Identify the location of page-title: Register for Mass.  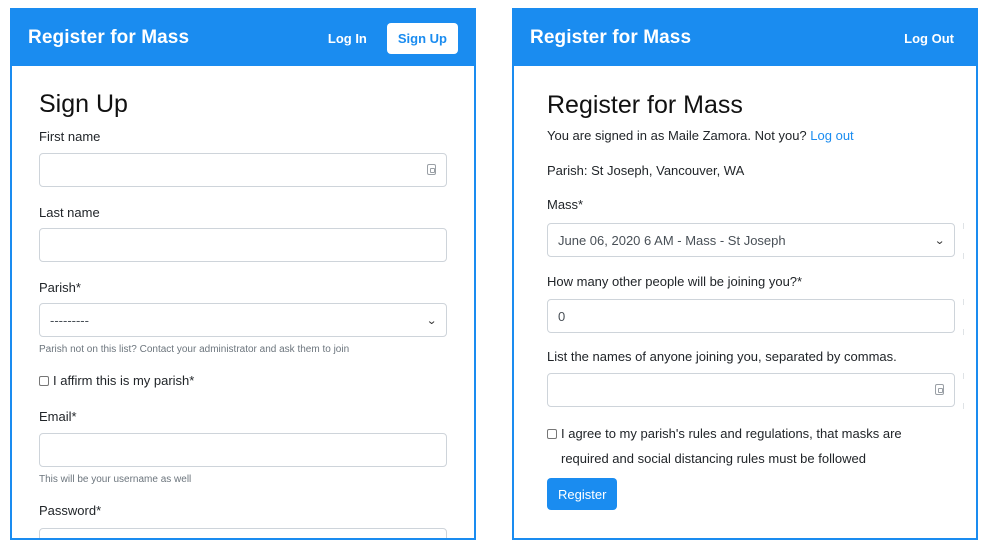
(645, 105).